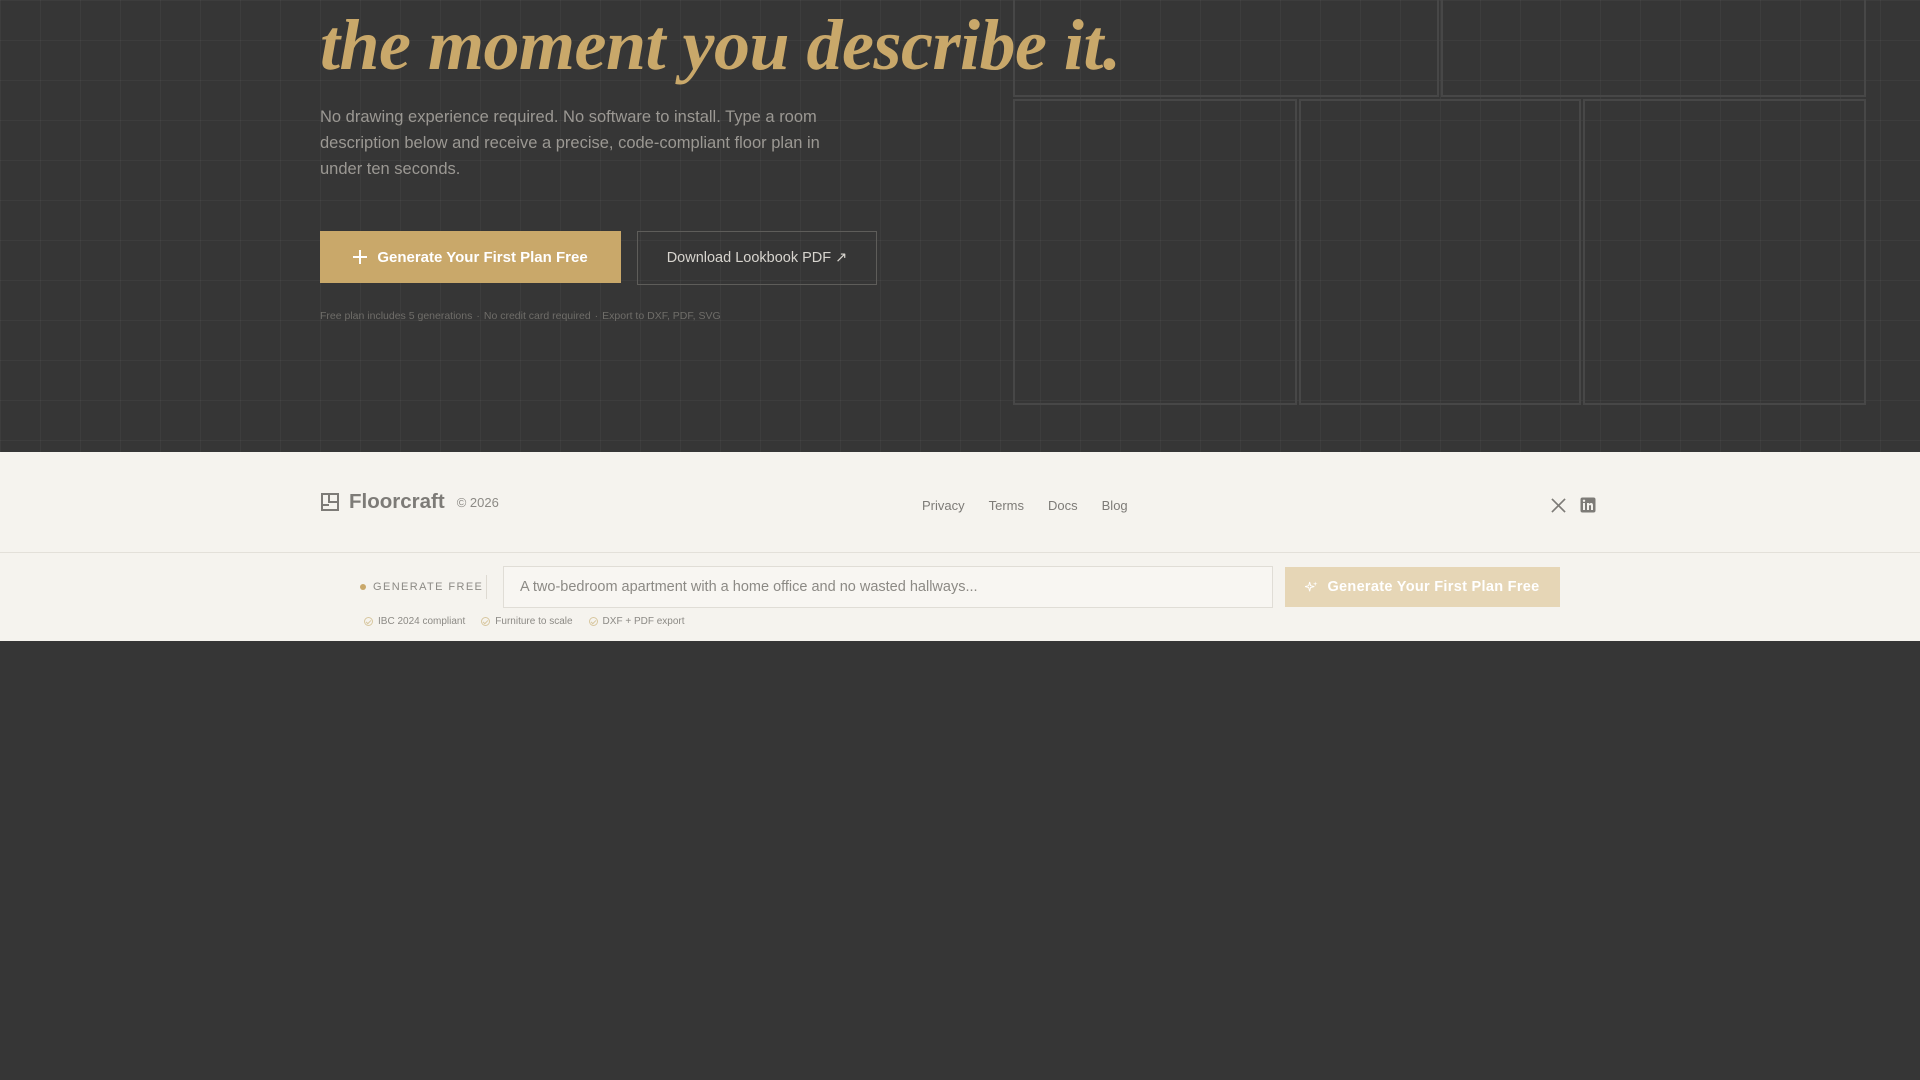 The image size is (1920, 1080). What do you see at coordinates (422, 621) in the screenshot?
I see `feature-label: IBC 2024 compliant` at bounding box center [422, 621].